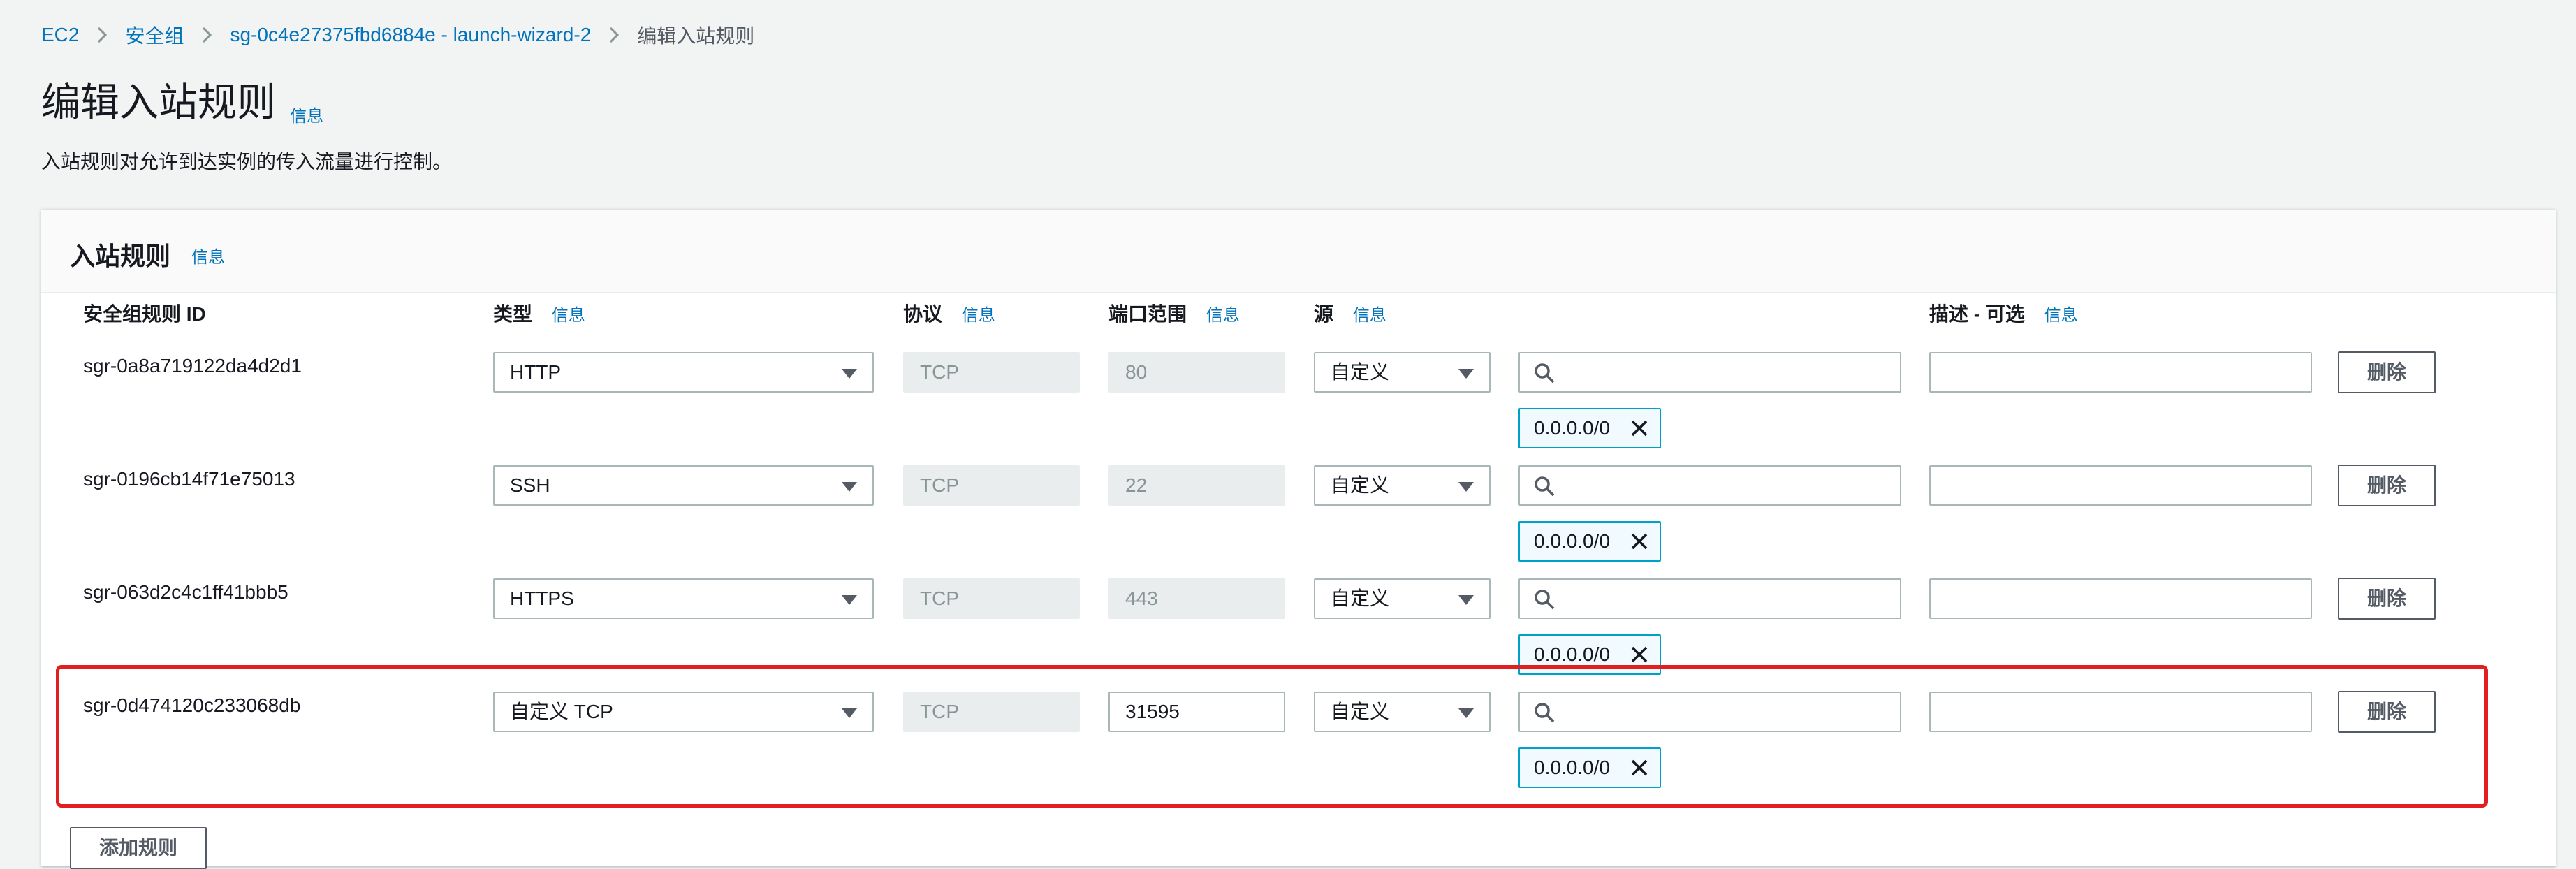 This screenshot has height=869, width=2576. I want to click on breadcrumb-current: 编辑入站规则, so click(696, 36).